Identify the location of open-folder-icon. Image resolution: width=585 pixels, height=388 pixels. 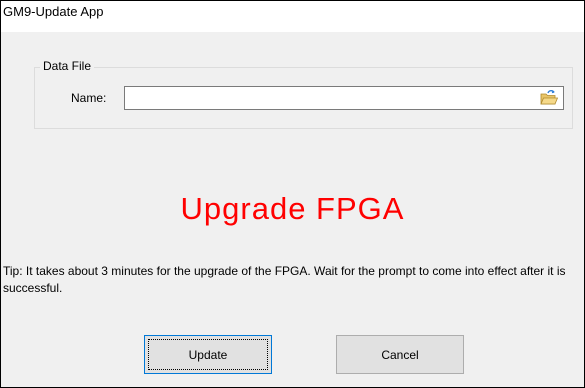
(549, 100).